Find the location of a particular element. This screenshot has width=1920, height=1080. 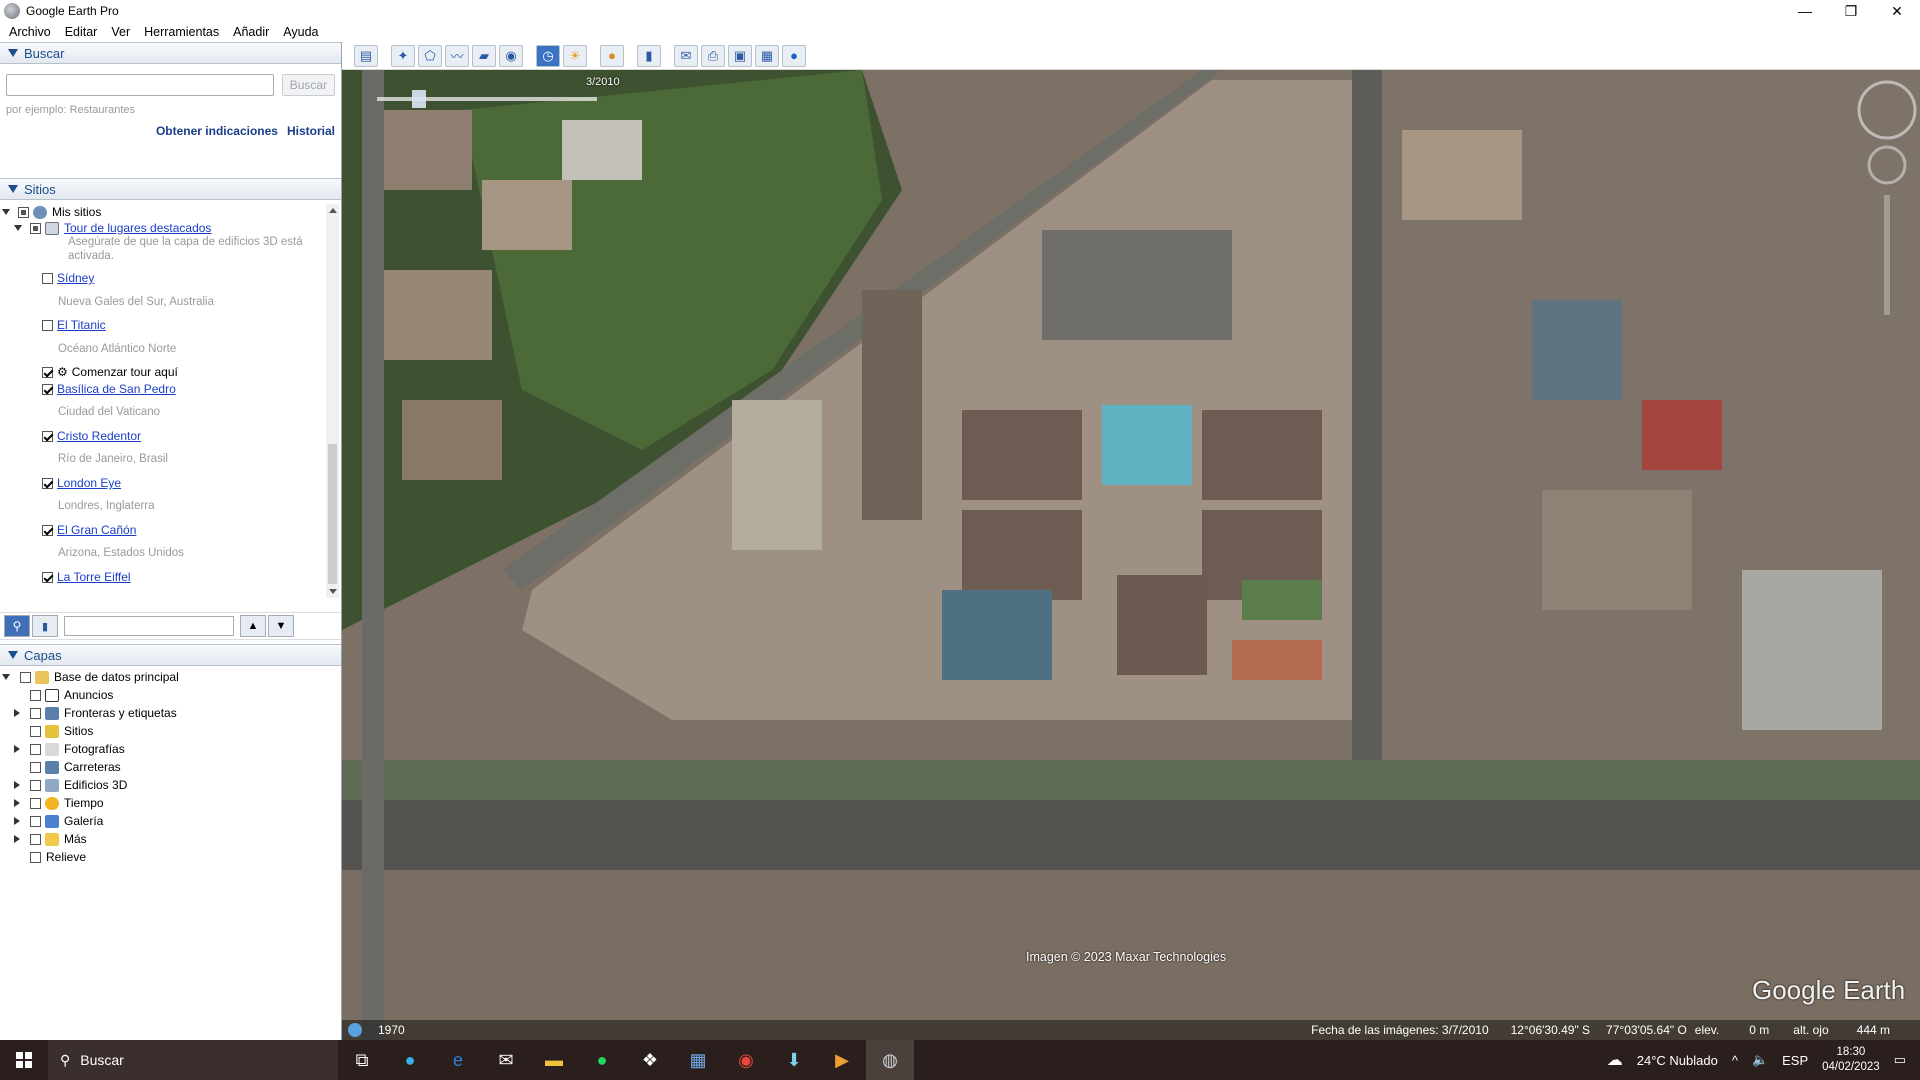

menu-anadir: Añadir is located at coordinates (251, 32).